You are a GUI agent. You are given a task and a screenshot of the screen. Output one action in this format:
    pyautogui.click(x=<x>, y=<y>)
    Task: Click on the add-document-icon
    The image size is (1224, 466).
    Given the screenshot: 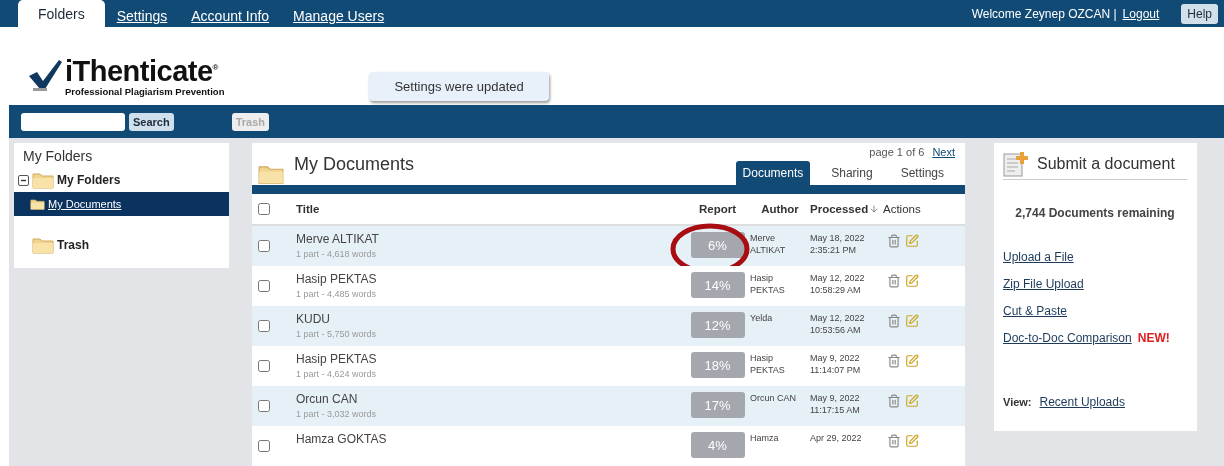 What is the action you would take?
    pyautogui.click(x=1016, y=164)
    